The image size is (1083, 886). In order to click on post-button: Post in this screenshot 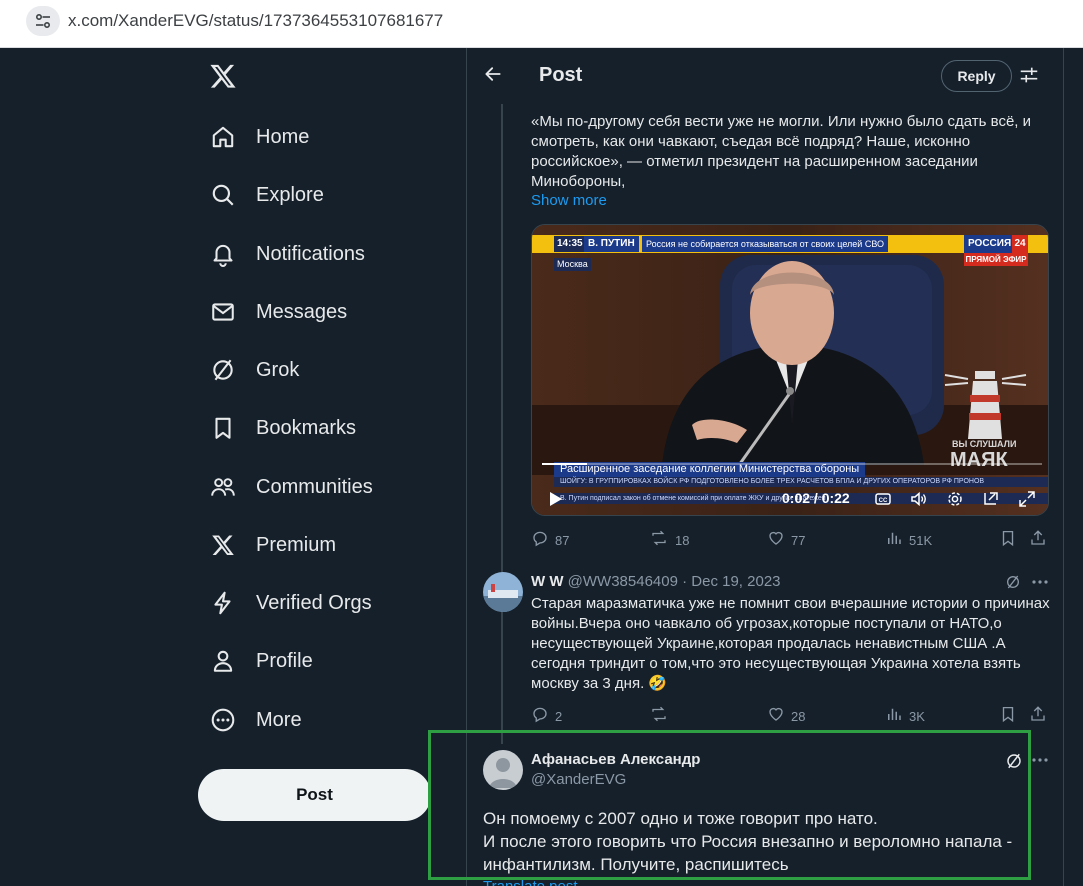, I will do `click(314, 795)`.